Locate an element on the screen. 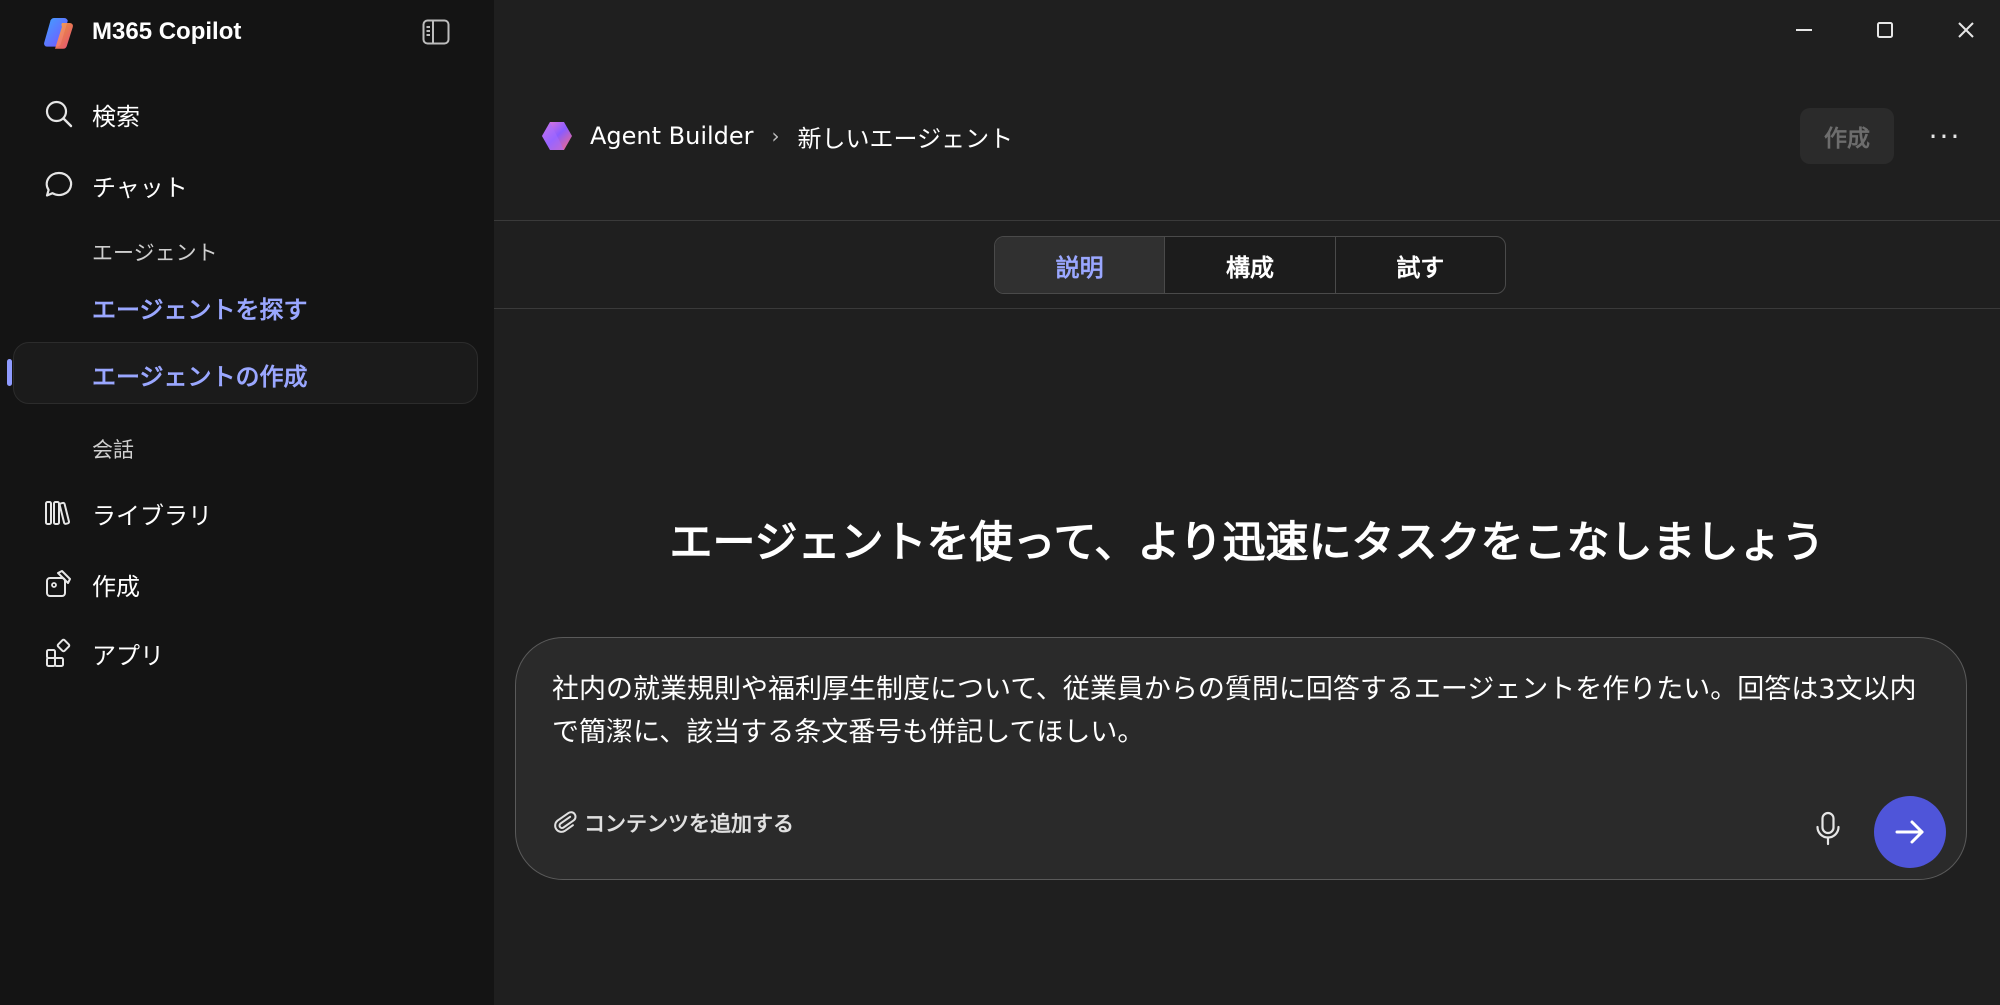 The image size is (2000, 1005). sidebar-item-label: チャット is located at coordinates (140, 187).